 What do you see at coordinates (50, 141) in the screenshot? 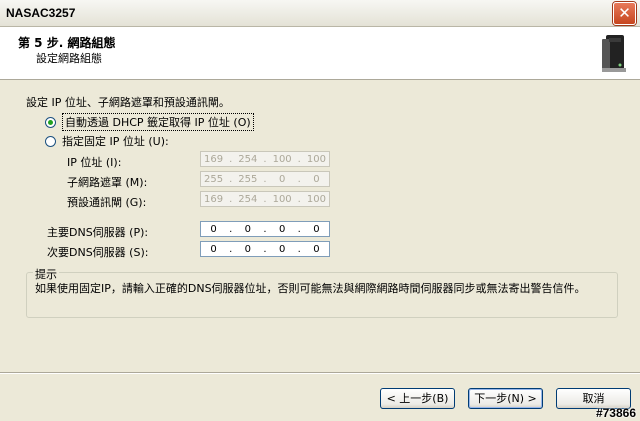
I see `radio-static-indicator` at bounding box center [50, 141].